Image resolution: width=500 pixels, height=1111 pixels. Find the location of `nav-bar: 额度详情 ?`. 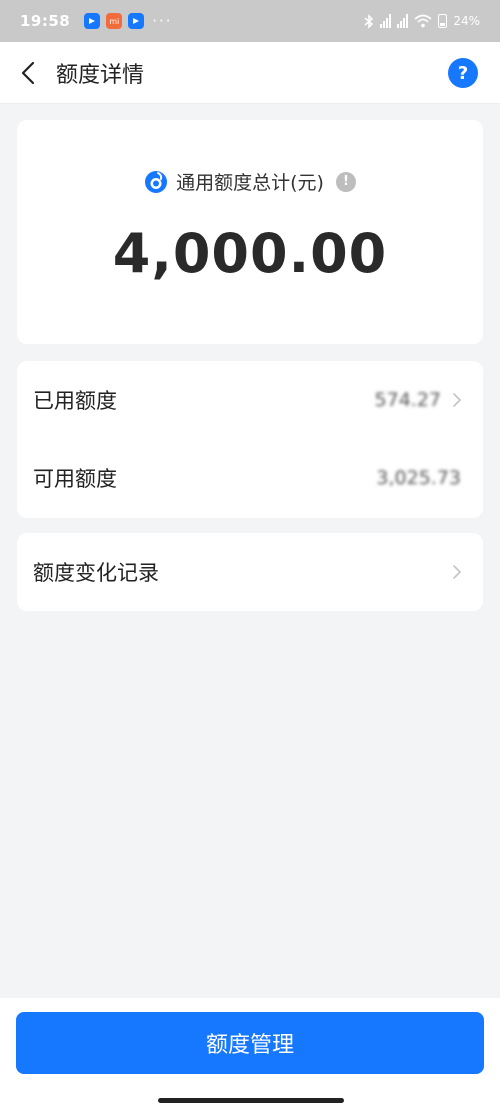

nav-bar: 额度详情 ? is located at coordinates (250, 73).